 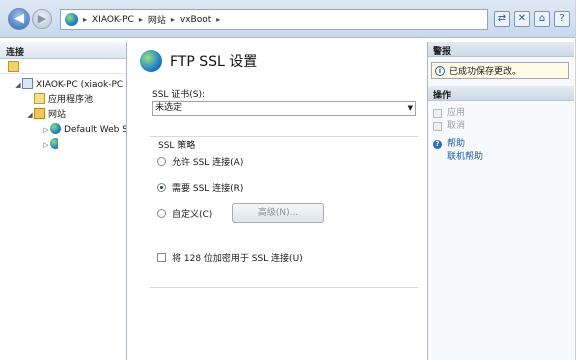 What do you see at coordinates (502, 19) in the screenshot?
I see `connect-icon: ⇄` at bounding box center [502, 19].